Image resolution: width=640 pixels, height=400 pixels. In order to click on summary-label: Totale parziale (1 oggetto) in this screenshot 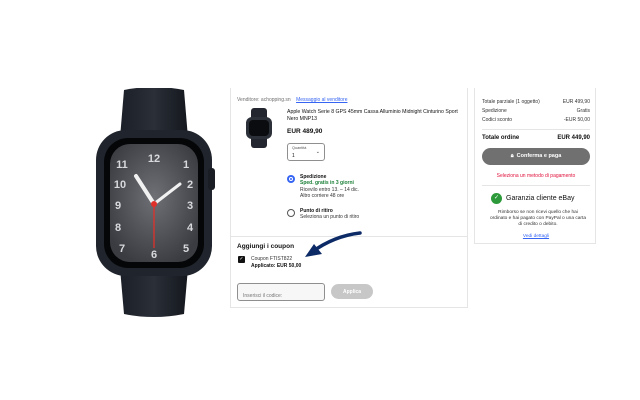, I will do `click(511, 102)`.